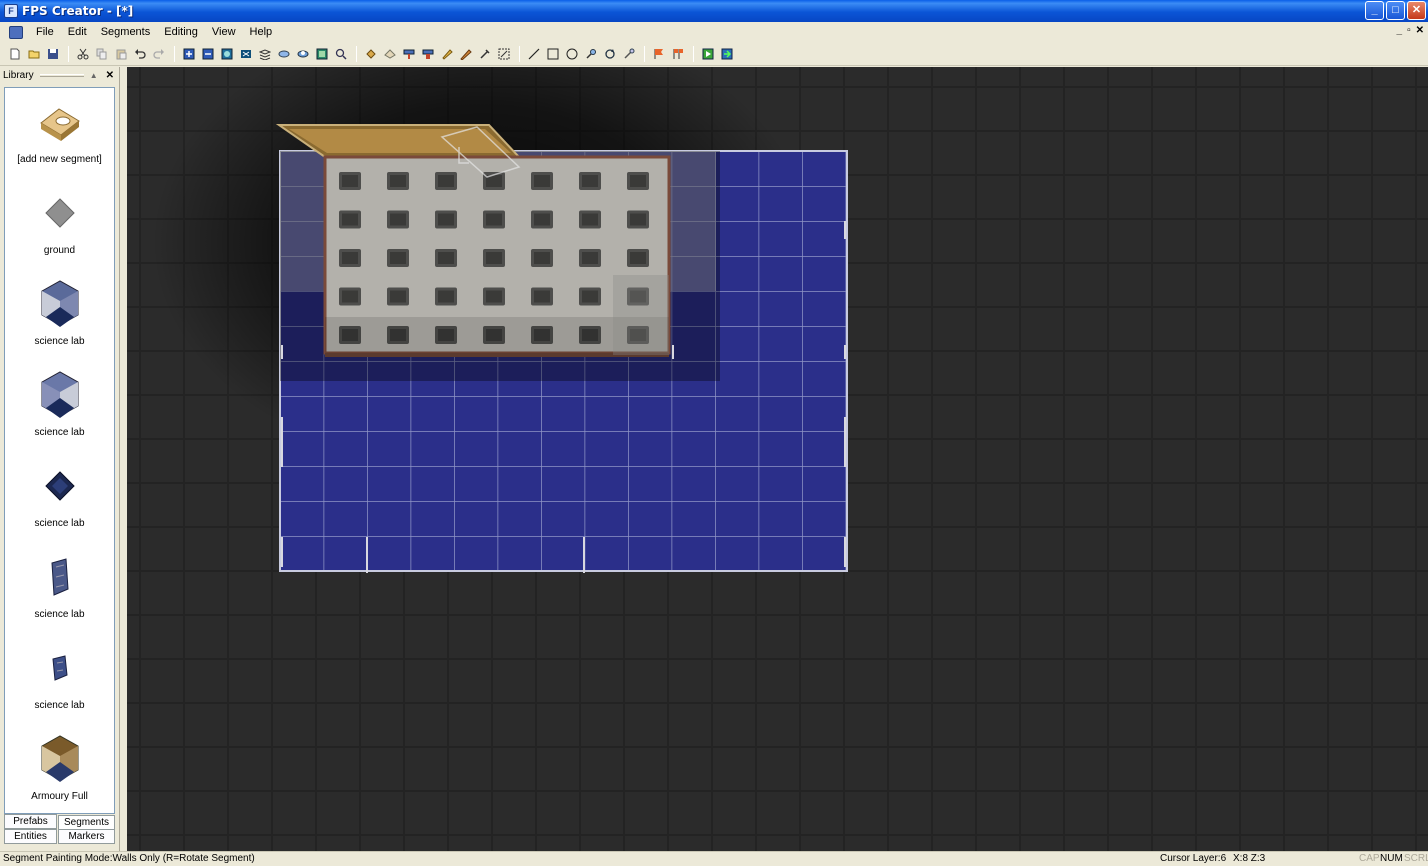  I want to click on title-bar: F FPS Creator - [*] _ □ ✕, so click(714, 11).